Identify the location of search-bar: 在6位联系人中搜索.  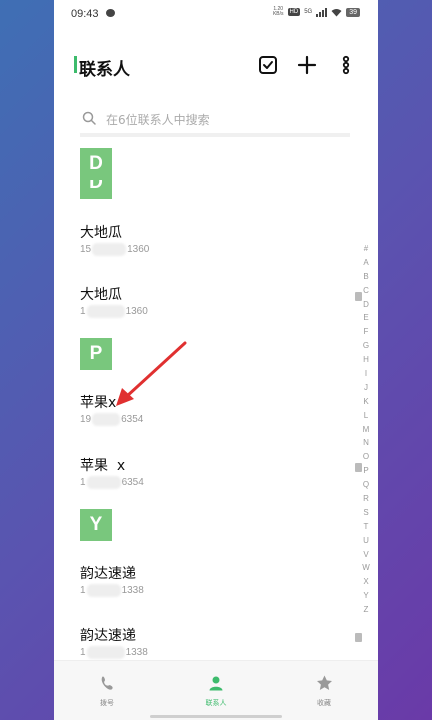
(215, 122).